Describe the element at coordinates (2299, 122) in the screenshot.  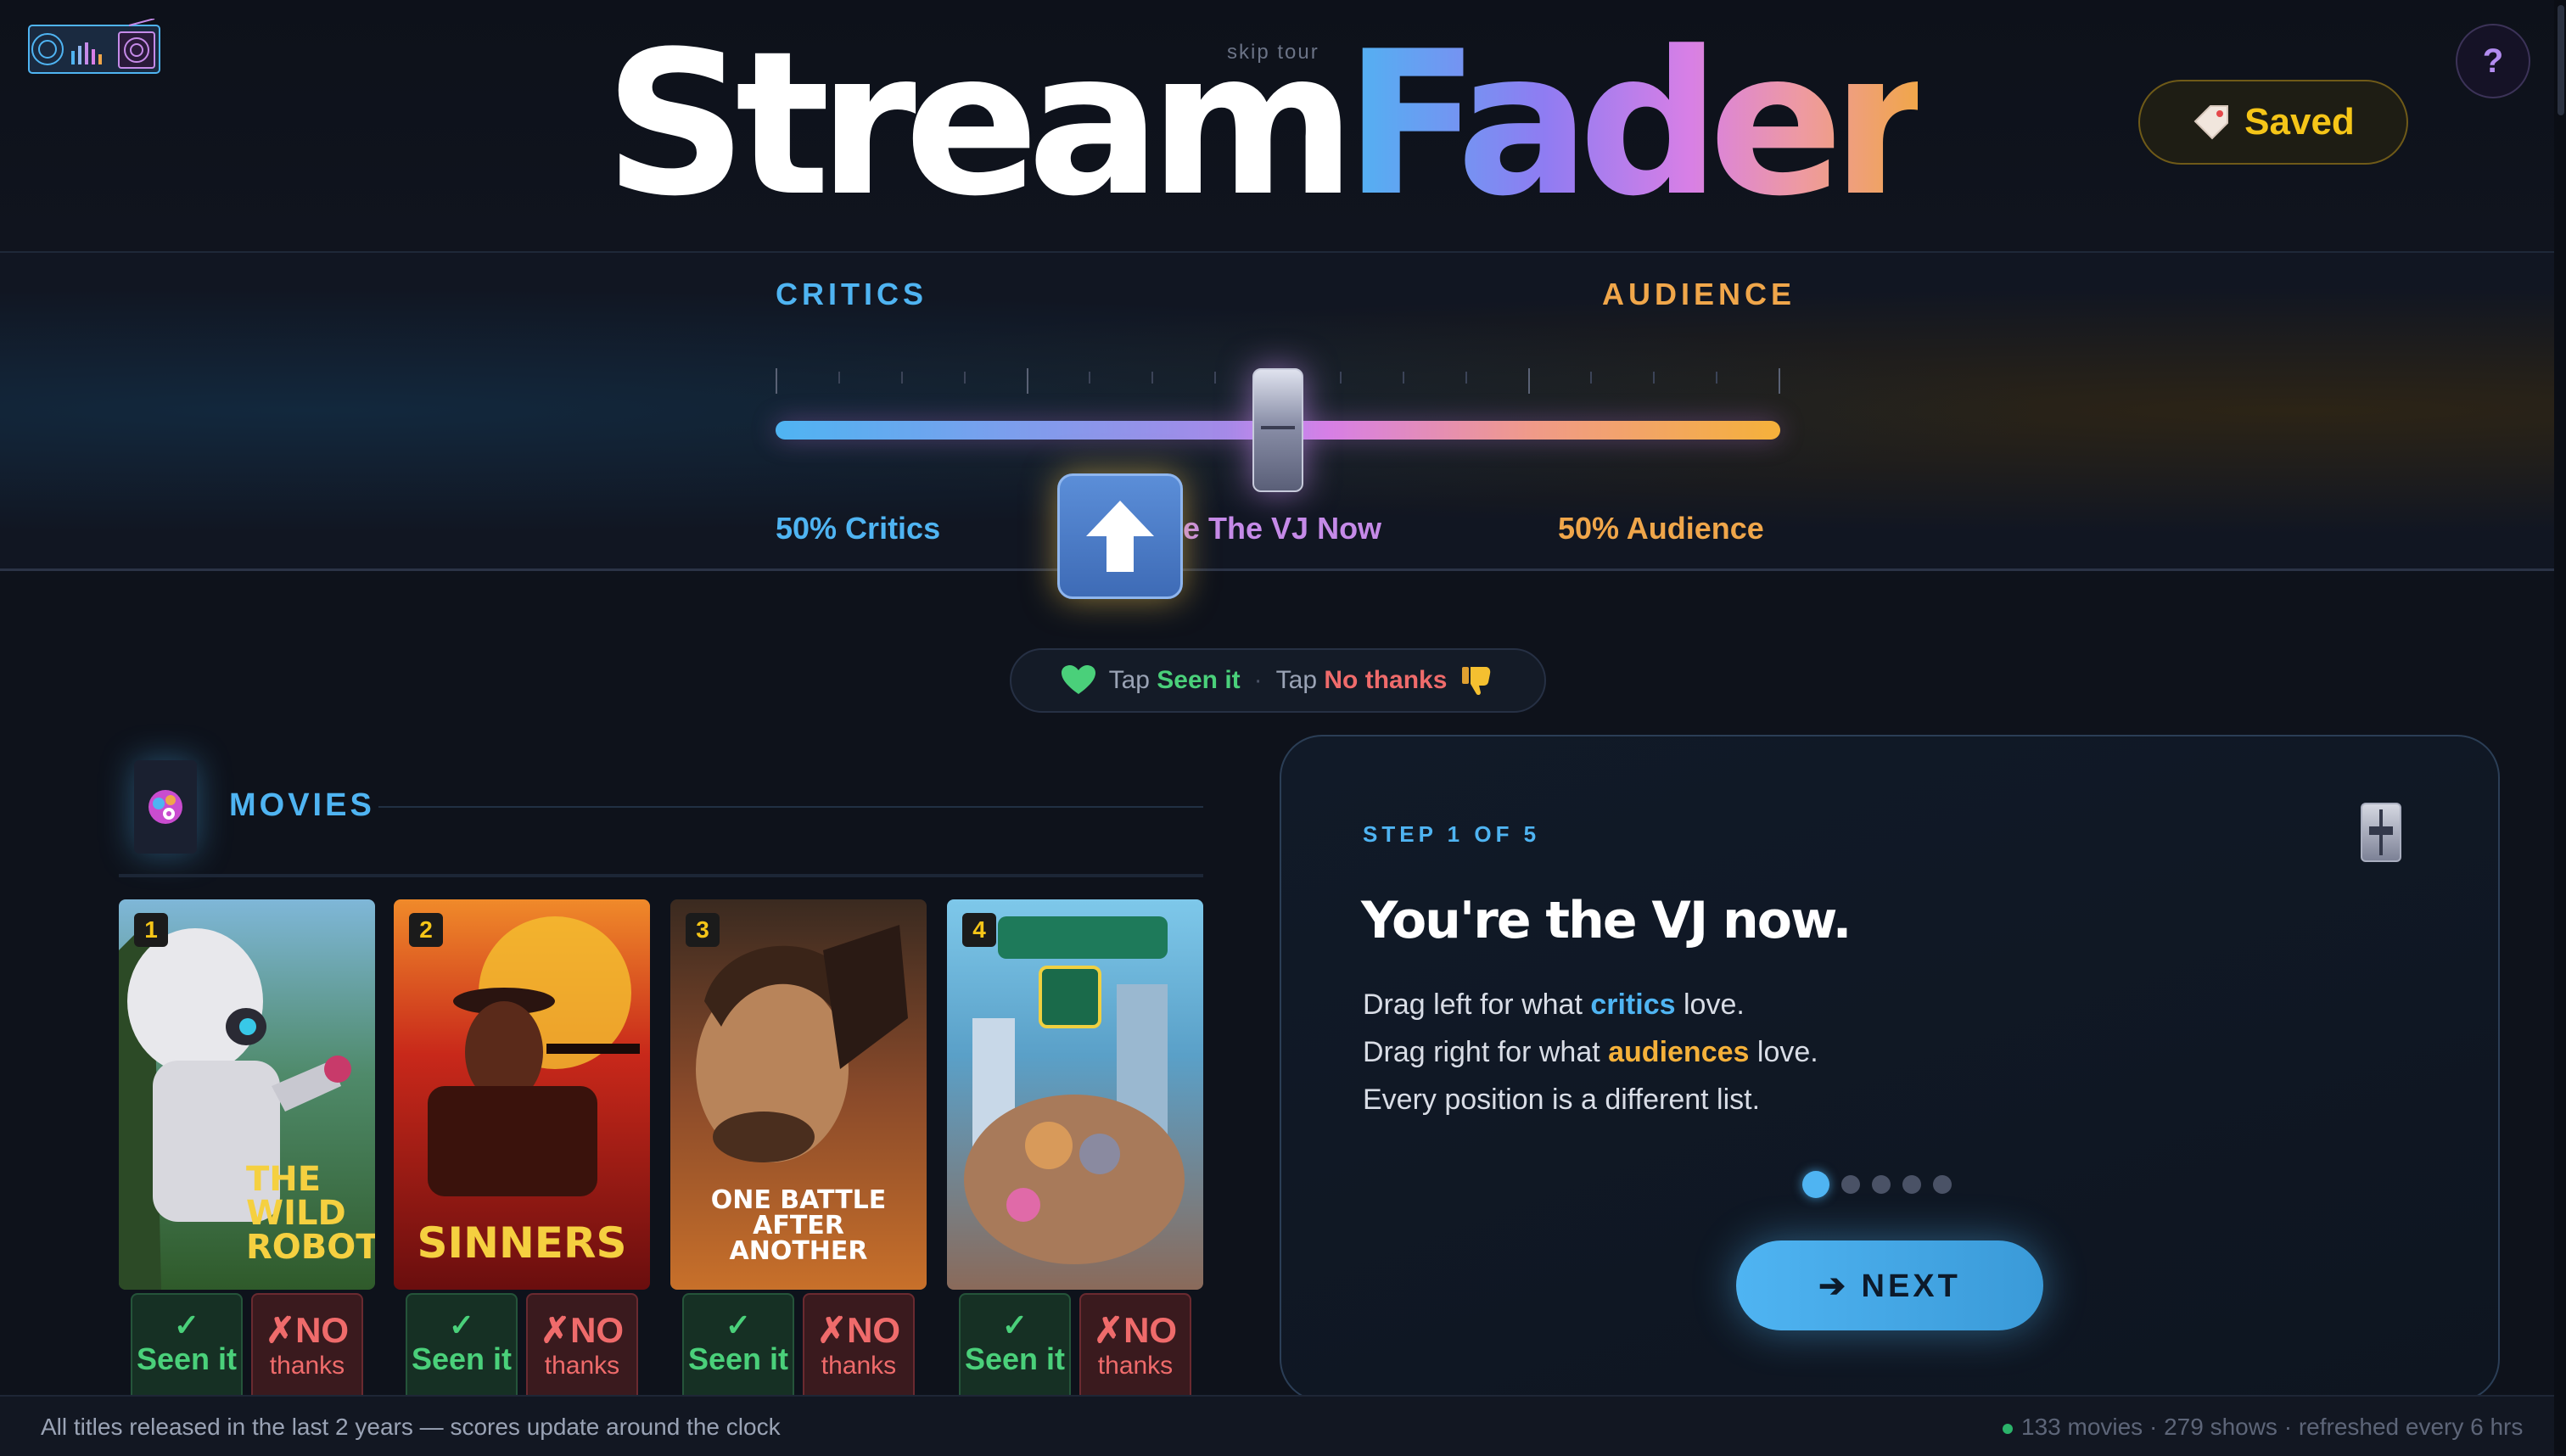
I see `saved-button-label: Saved` at that location.